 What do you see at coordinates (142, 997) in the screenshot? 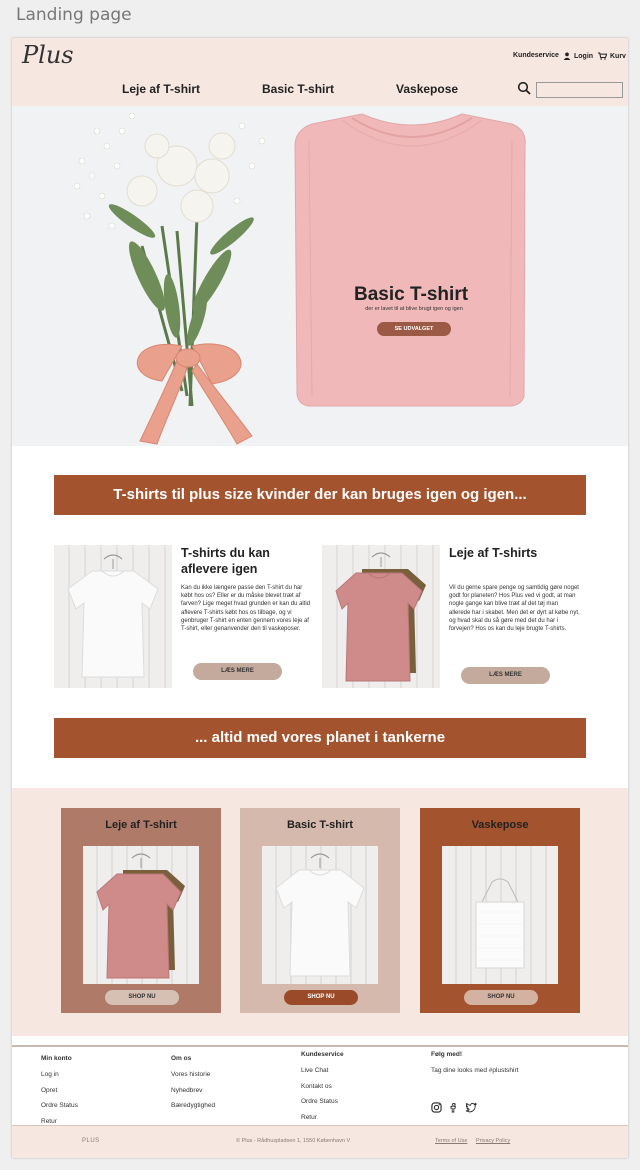
I see `shop-now-button-leje: SHOP NU` at bounding box center [142, 997].